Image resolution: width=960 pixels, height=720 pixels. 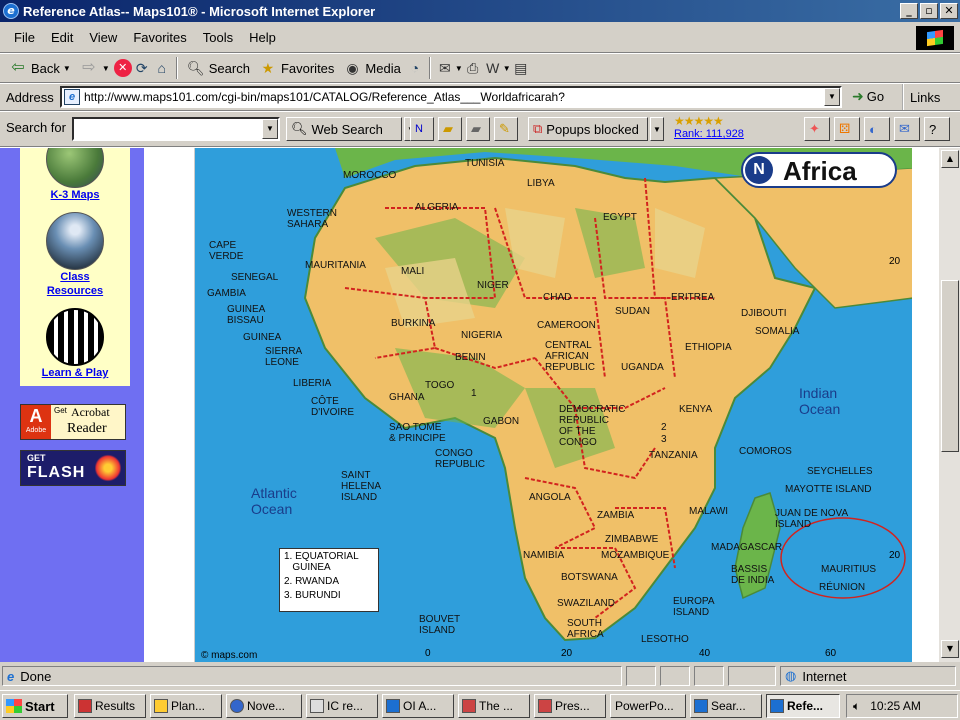 I want to click on vertical-scrollbar: ▲ ▼, so click(x=949, y=405).